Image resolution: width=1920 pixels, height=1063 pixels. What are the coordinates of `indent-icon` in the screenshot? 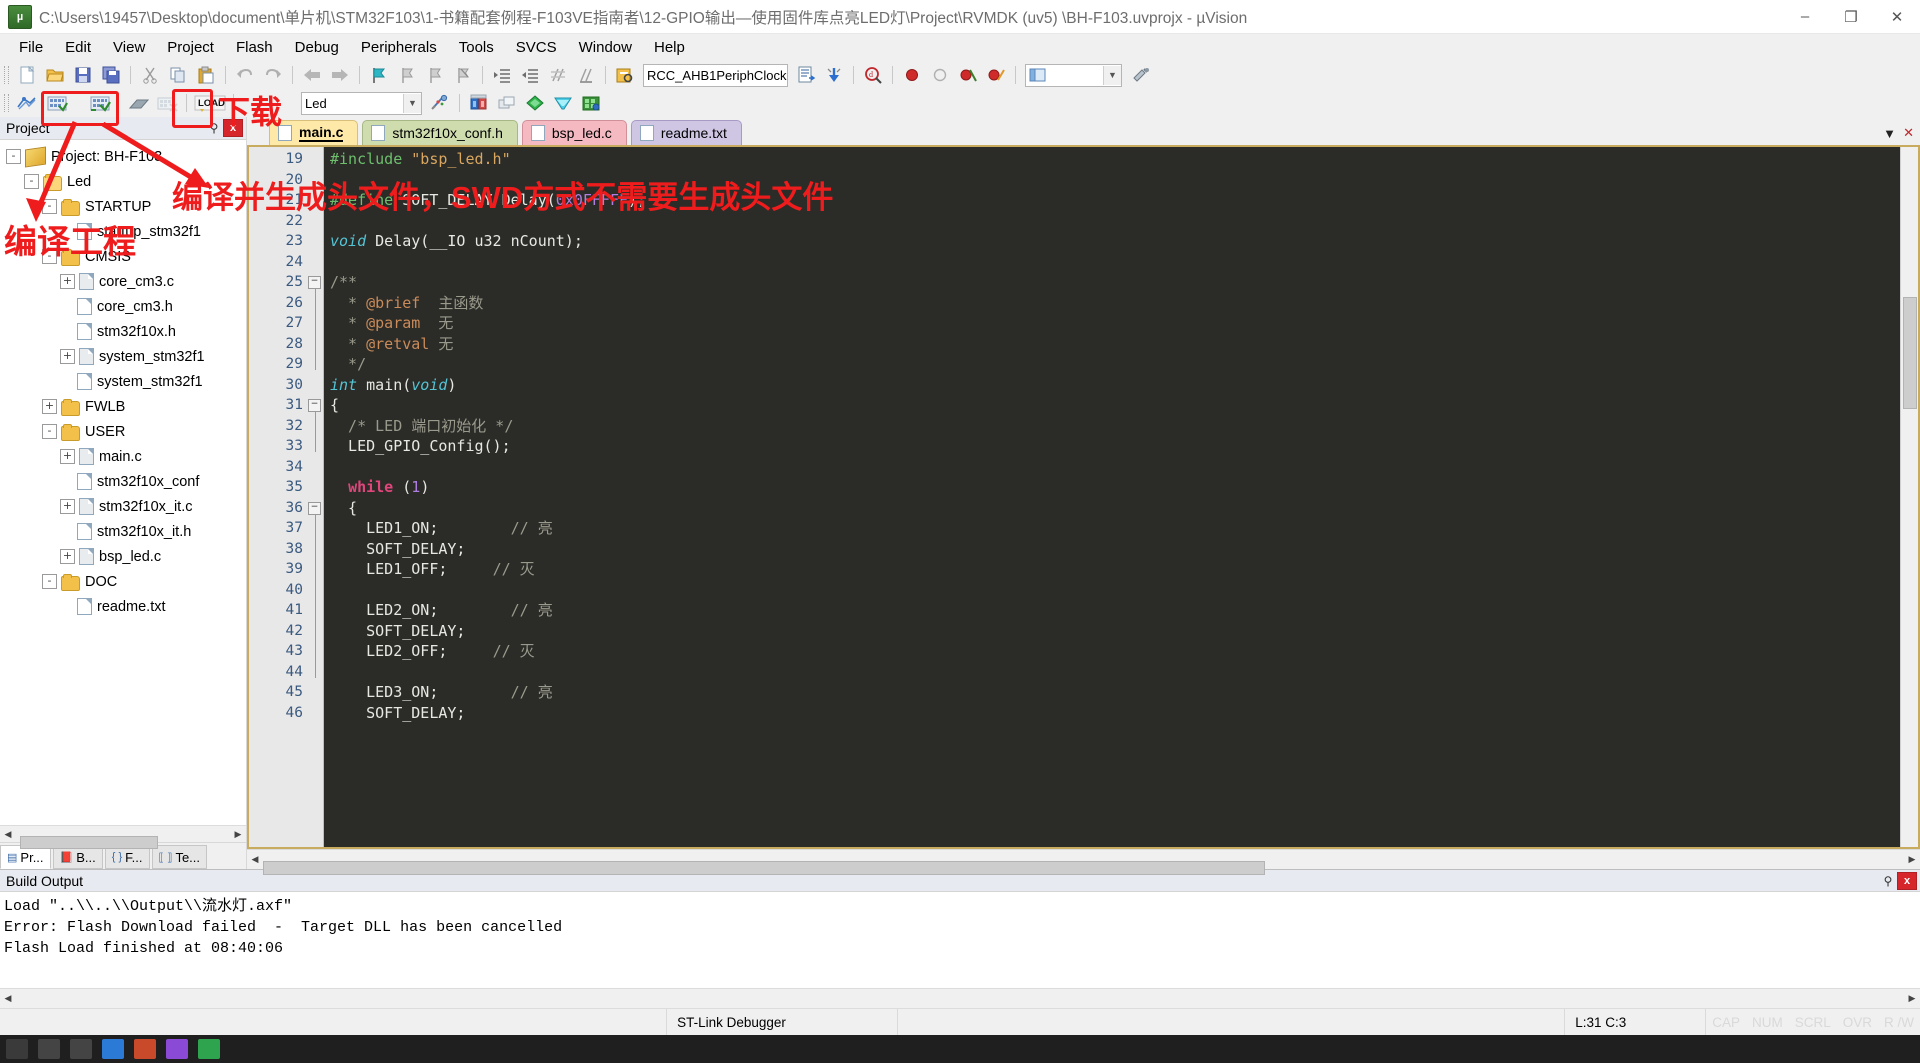 It's located at (502, 75).